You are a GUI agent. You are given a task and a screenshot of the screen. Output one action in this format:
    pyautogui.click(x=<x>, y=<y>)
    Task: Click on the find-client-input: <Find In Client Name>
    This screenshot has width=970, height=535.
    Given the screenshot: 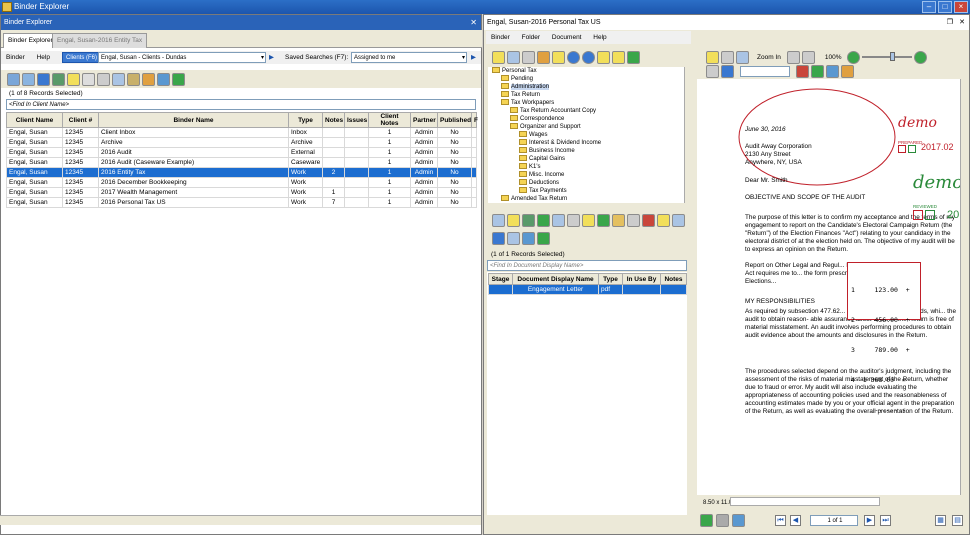 What is the action you would take?
    pyautogui.click(x=241, y=104)
    